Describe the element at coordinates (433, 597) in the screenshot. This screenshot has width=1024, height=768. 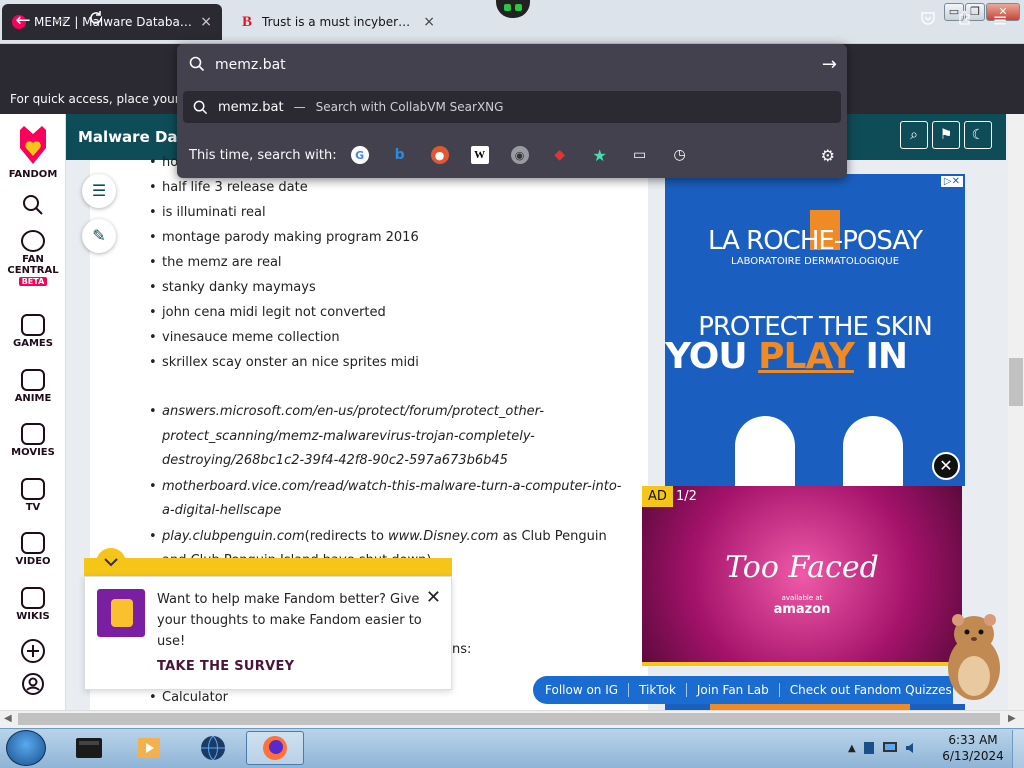
I see `close-icon: ✕` at that location.